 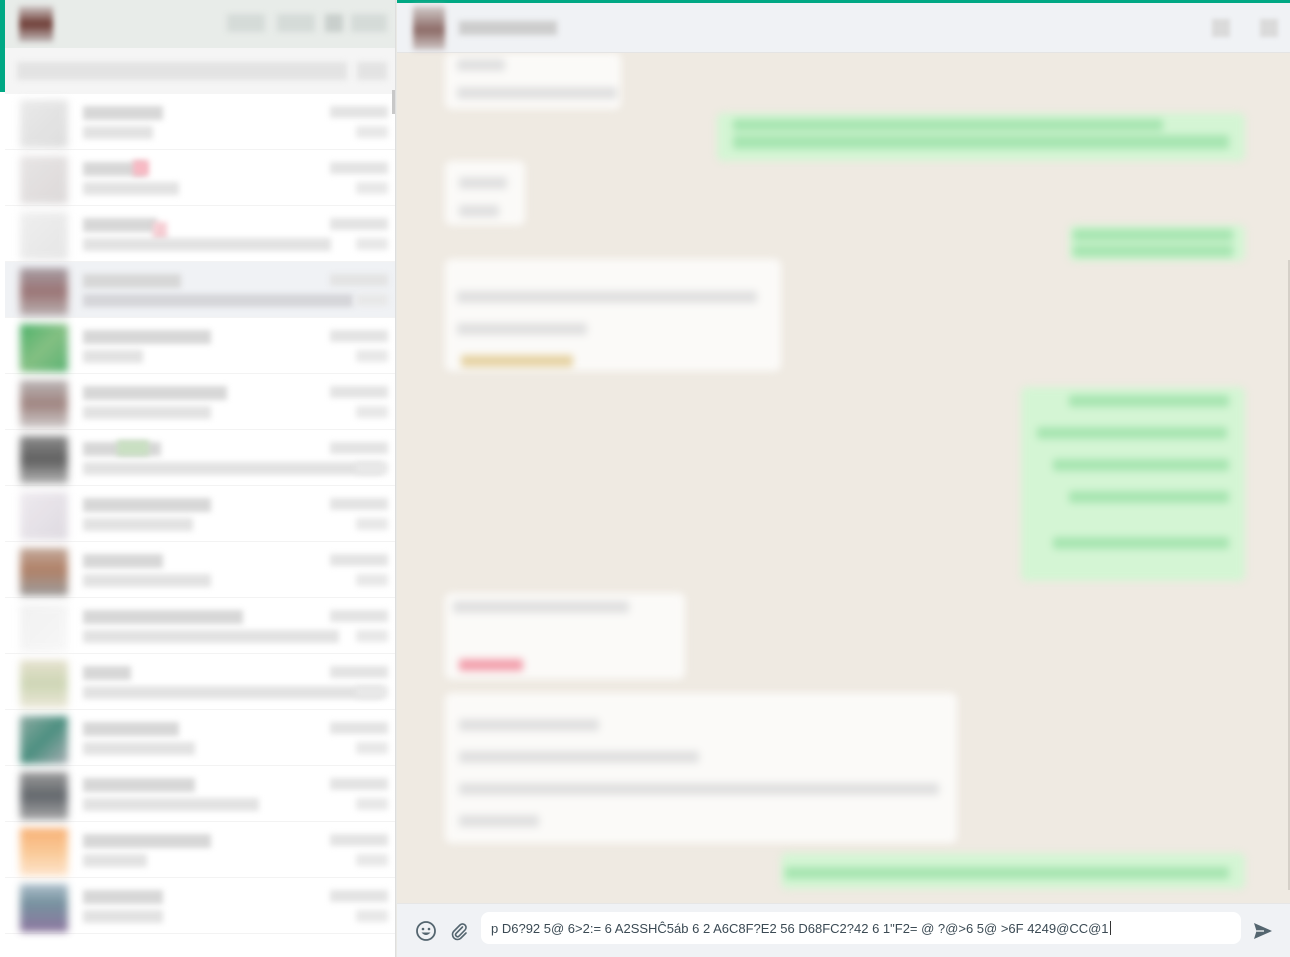 What do you see at coordinates (1110, 928) in the screenshot?
I see `text-caret` at bounding box center [1110, 928].